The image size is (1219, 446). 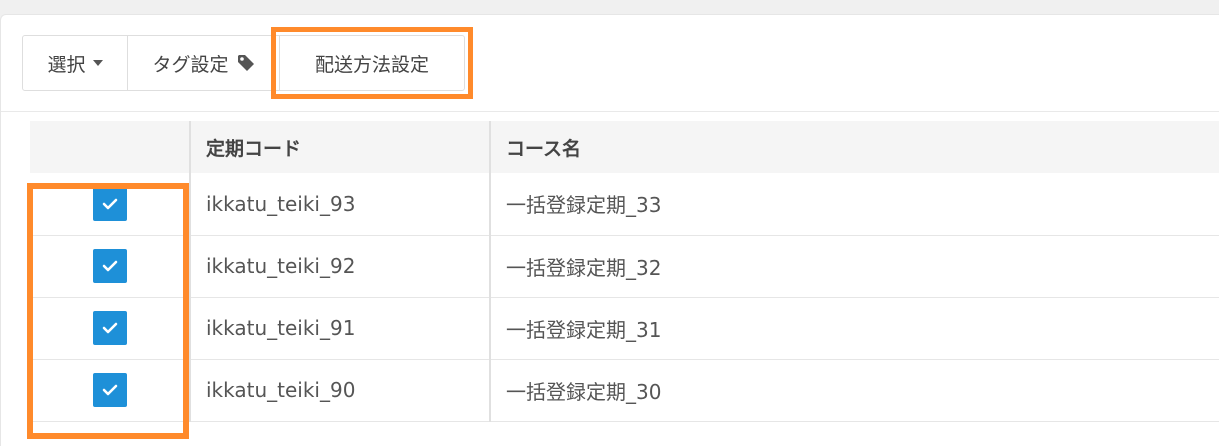 I want to click on cell-course-name: 一括登録定期_30, so click(x=854, y=390).